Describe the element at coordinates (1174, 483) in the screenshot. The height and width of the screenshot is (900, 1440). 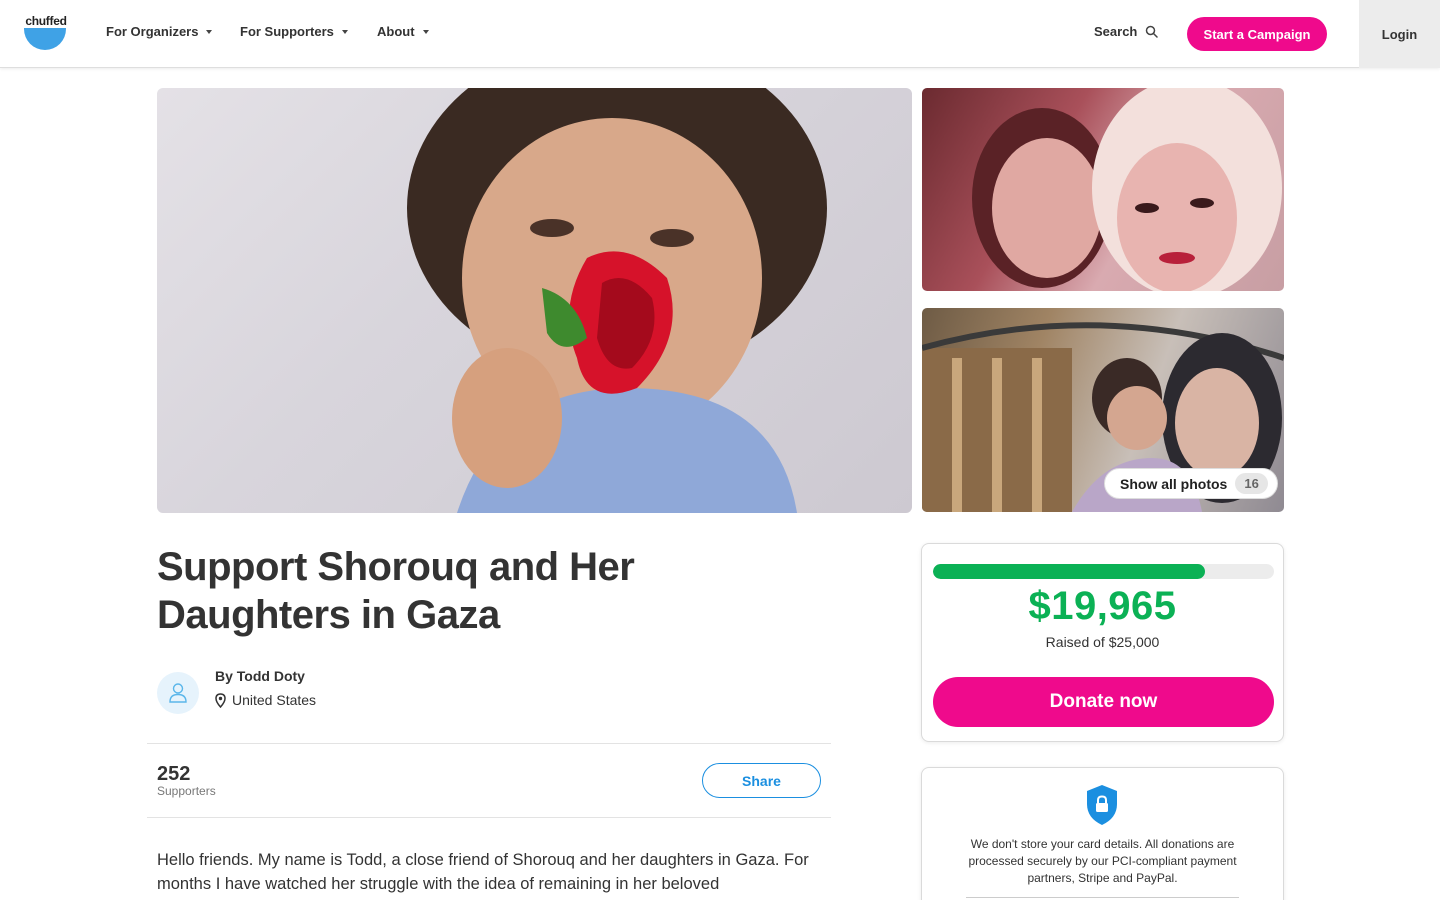
I see `show-all-photos-label: Show all photos` at that location.